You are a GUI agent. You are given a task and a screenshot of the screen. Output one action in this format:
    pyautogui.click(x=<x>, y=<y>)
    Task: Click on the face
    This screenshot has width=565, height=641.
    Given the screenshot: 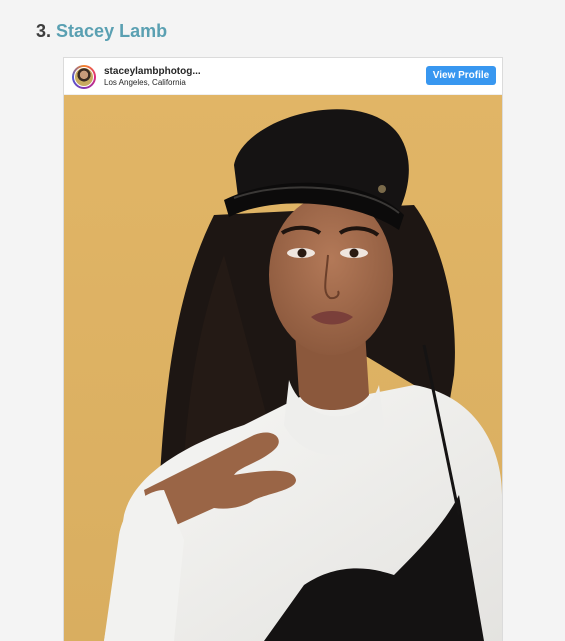 What is the action you would take?
    pyautogui.click(x=331, y=275)
    